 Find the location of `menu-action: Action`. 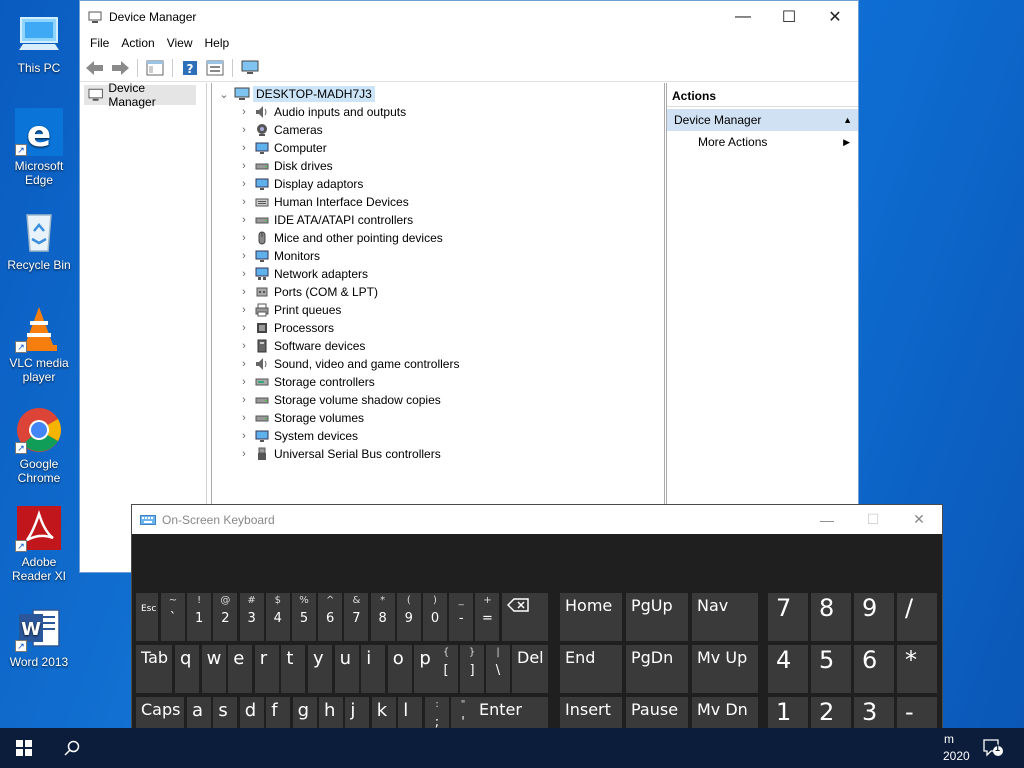

menu-action: Action is located at coordinates (137, 43).